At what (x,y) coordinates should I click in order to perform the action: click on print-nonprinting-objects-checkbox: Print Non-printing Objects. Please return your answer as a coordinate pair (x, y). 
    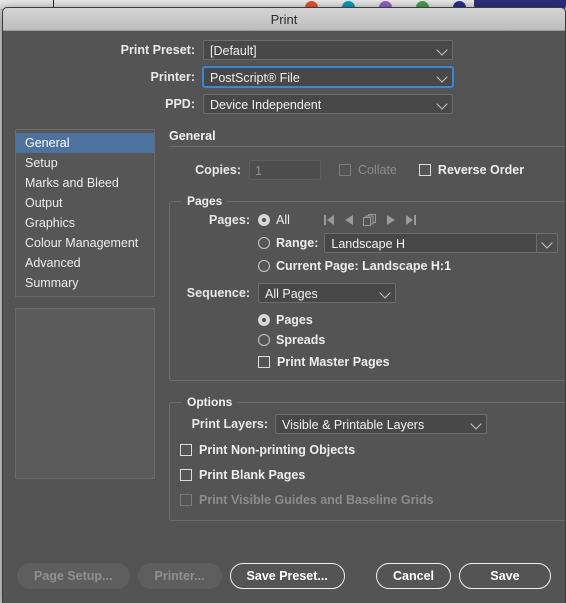
    Looking at the image, I should click on (267, 450).